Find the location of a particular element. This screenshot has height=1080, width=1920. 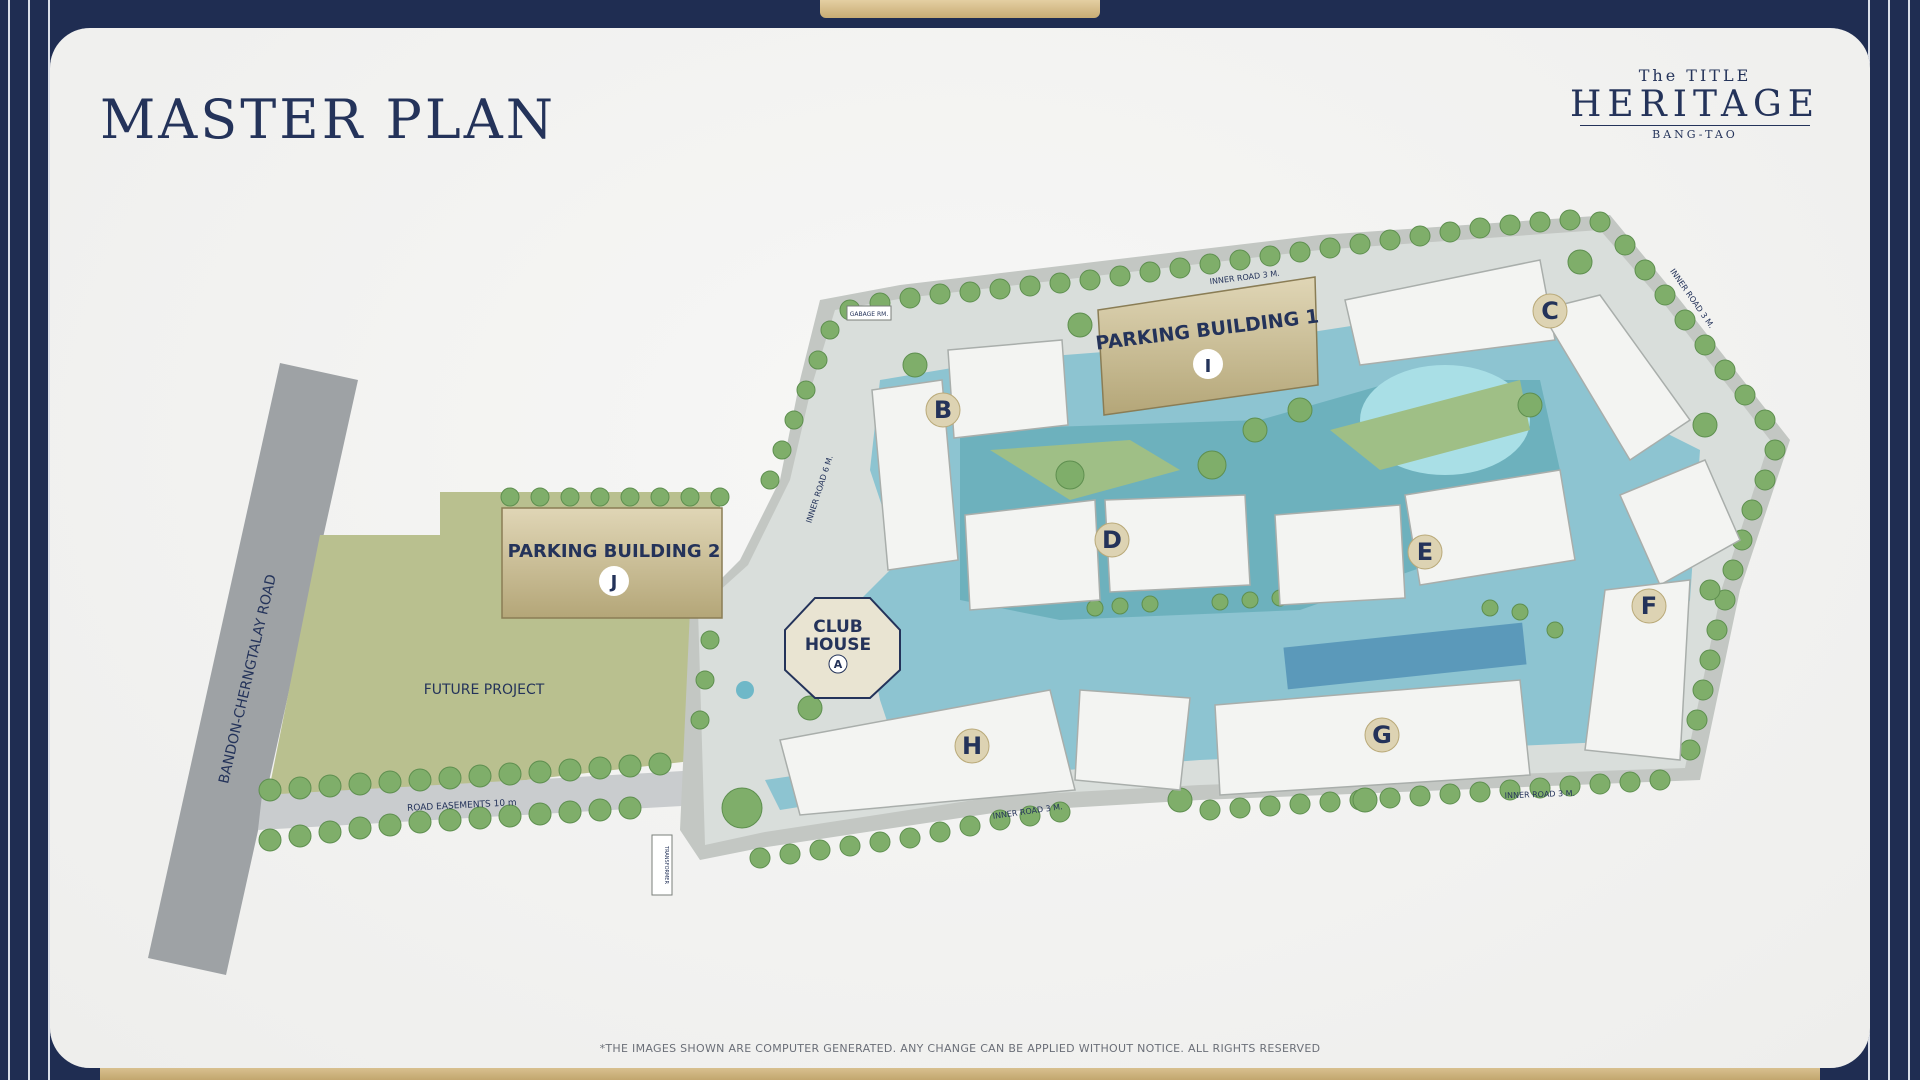

clubhouse-code: A is located at coordinates (838, 664).